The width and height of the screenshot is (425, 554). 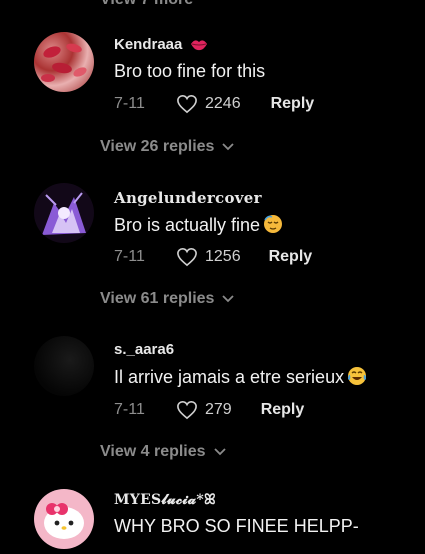 I want to click on view-replies-button: View 26 replies, so click(x=167, y=147).